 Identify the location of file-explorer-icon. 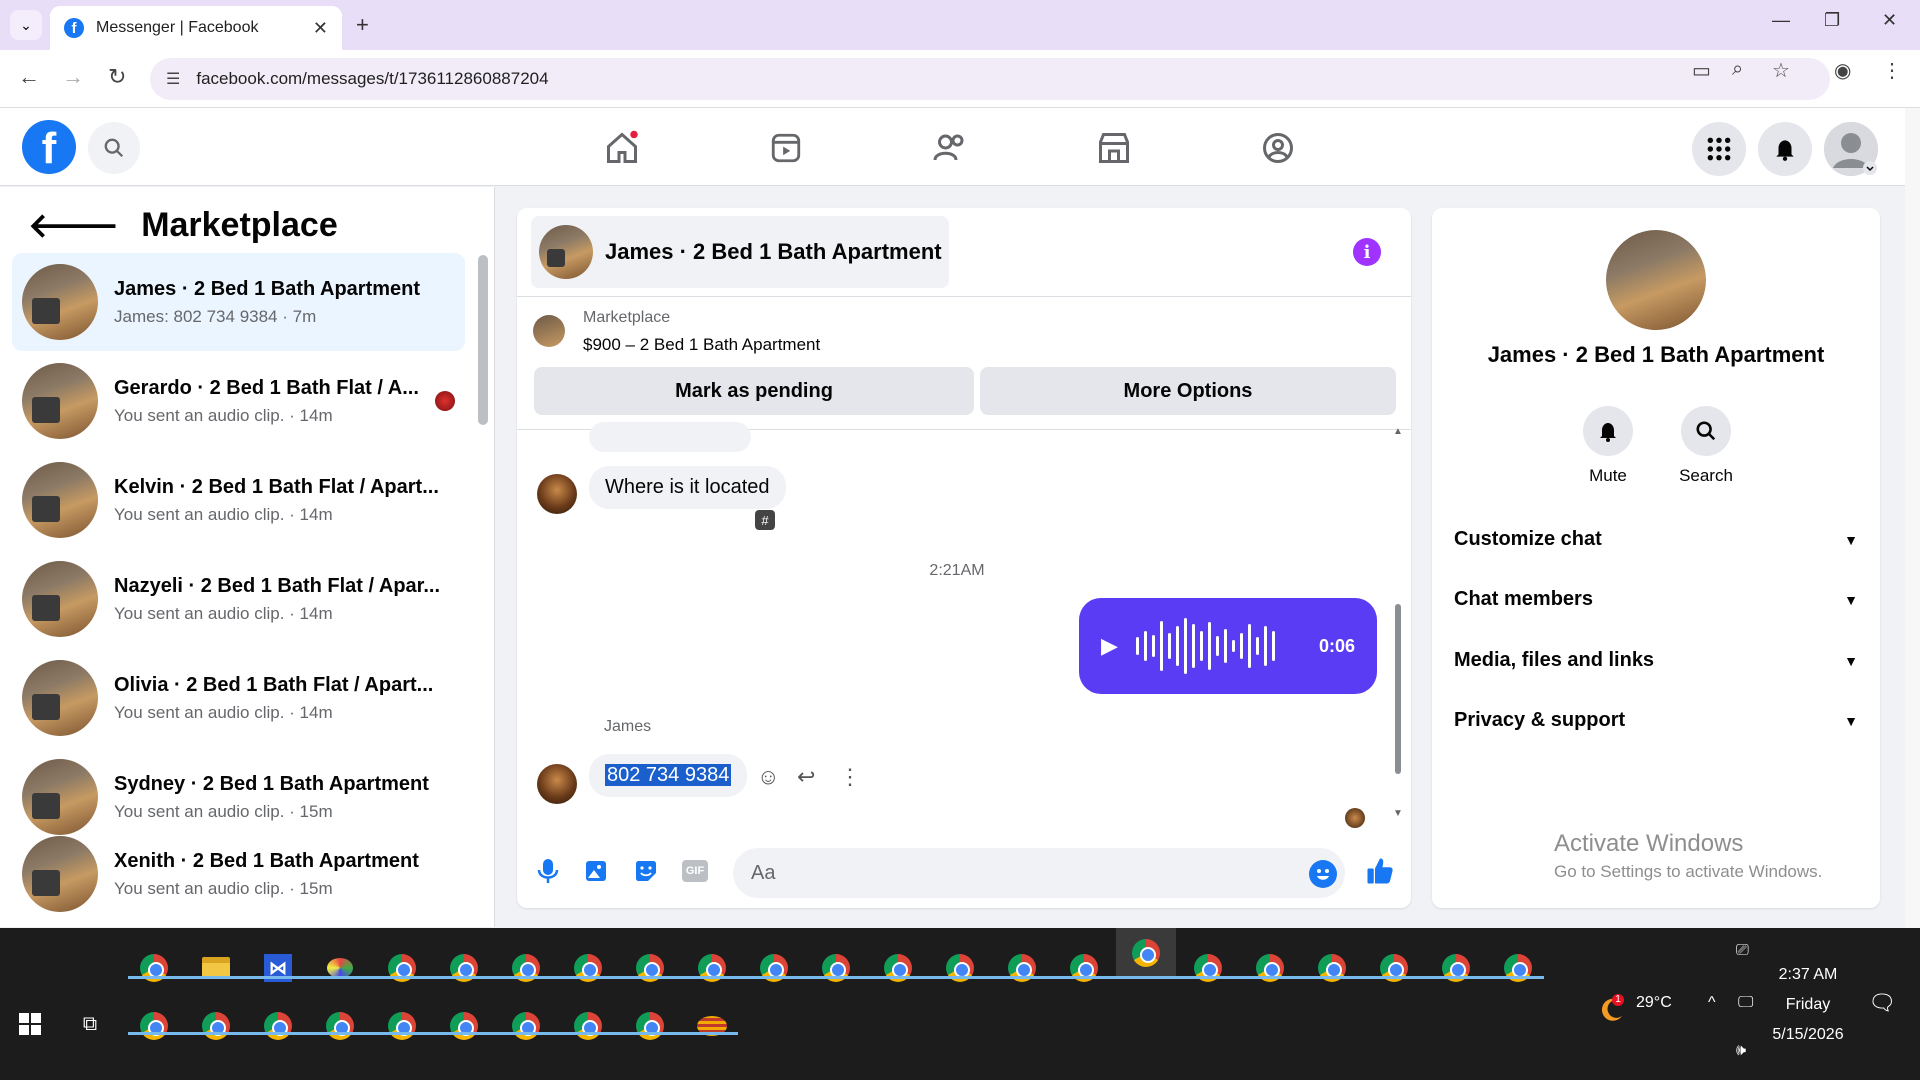
(216, 968).